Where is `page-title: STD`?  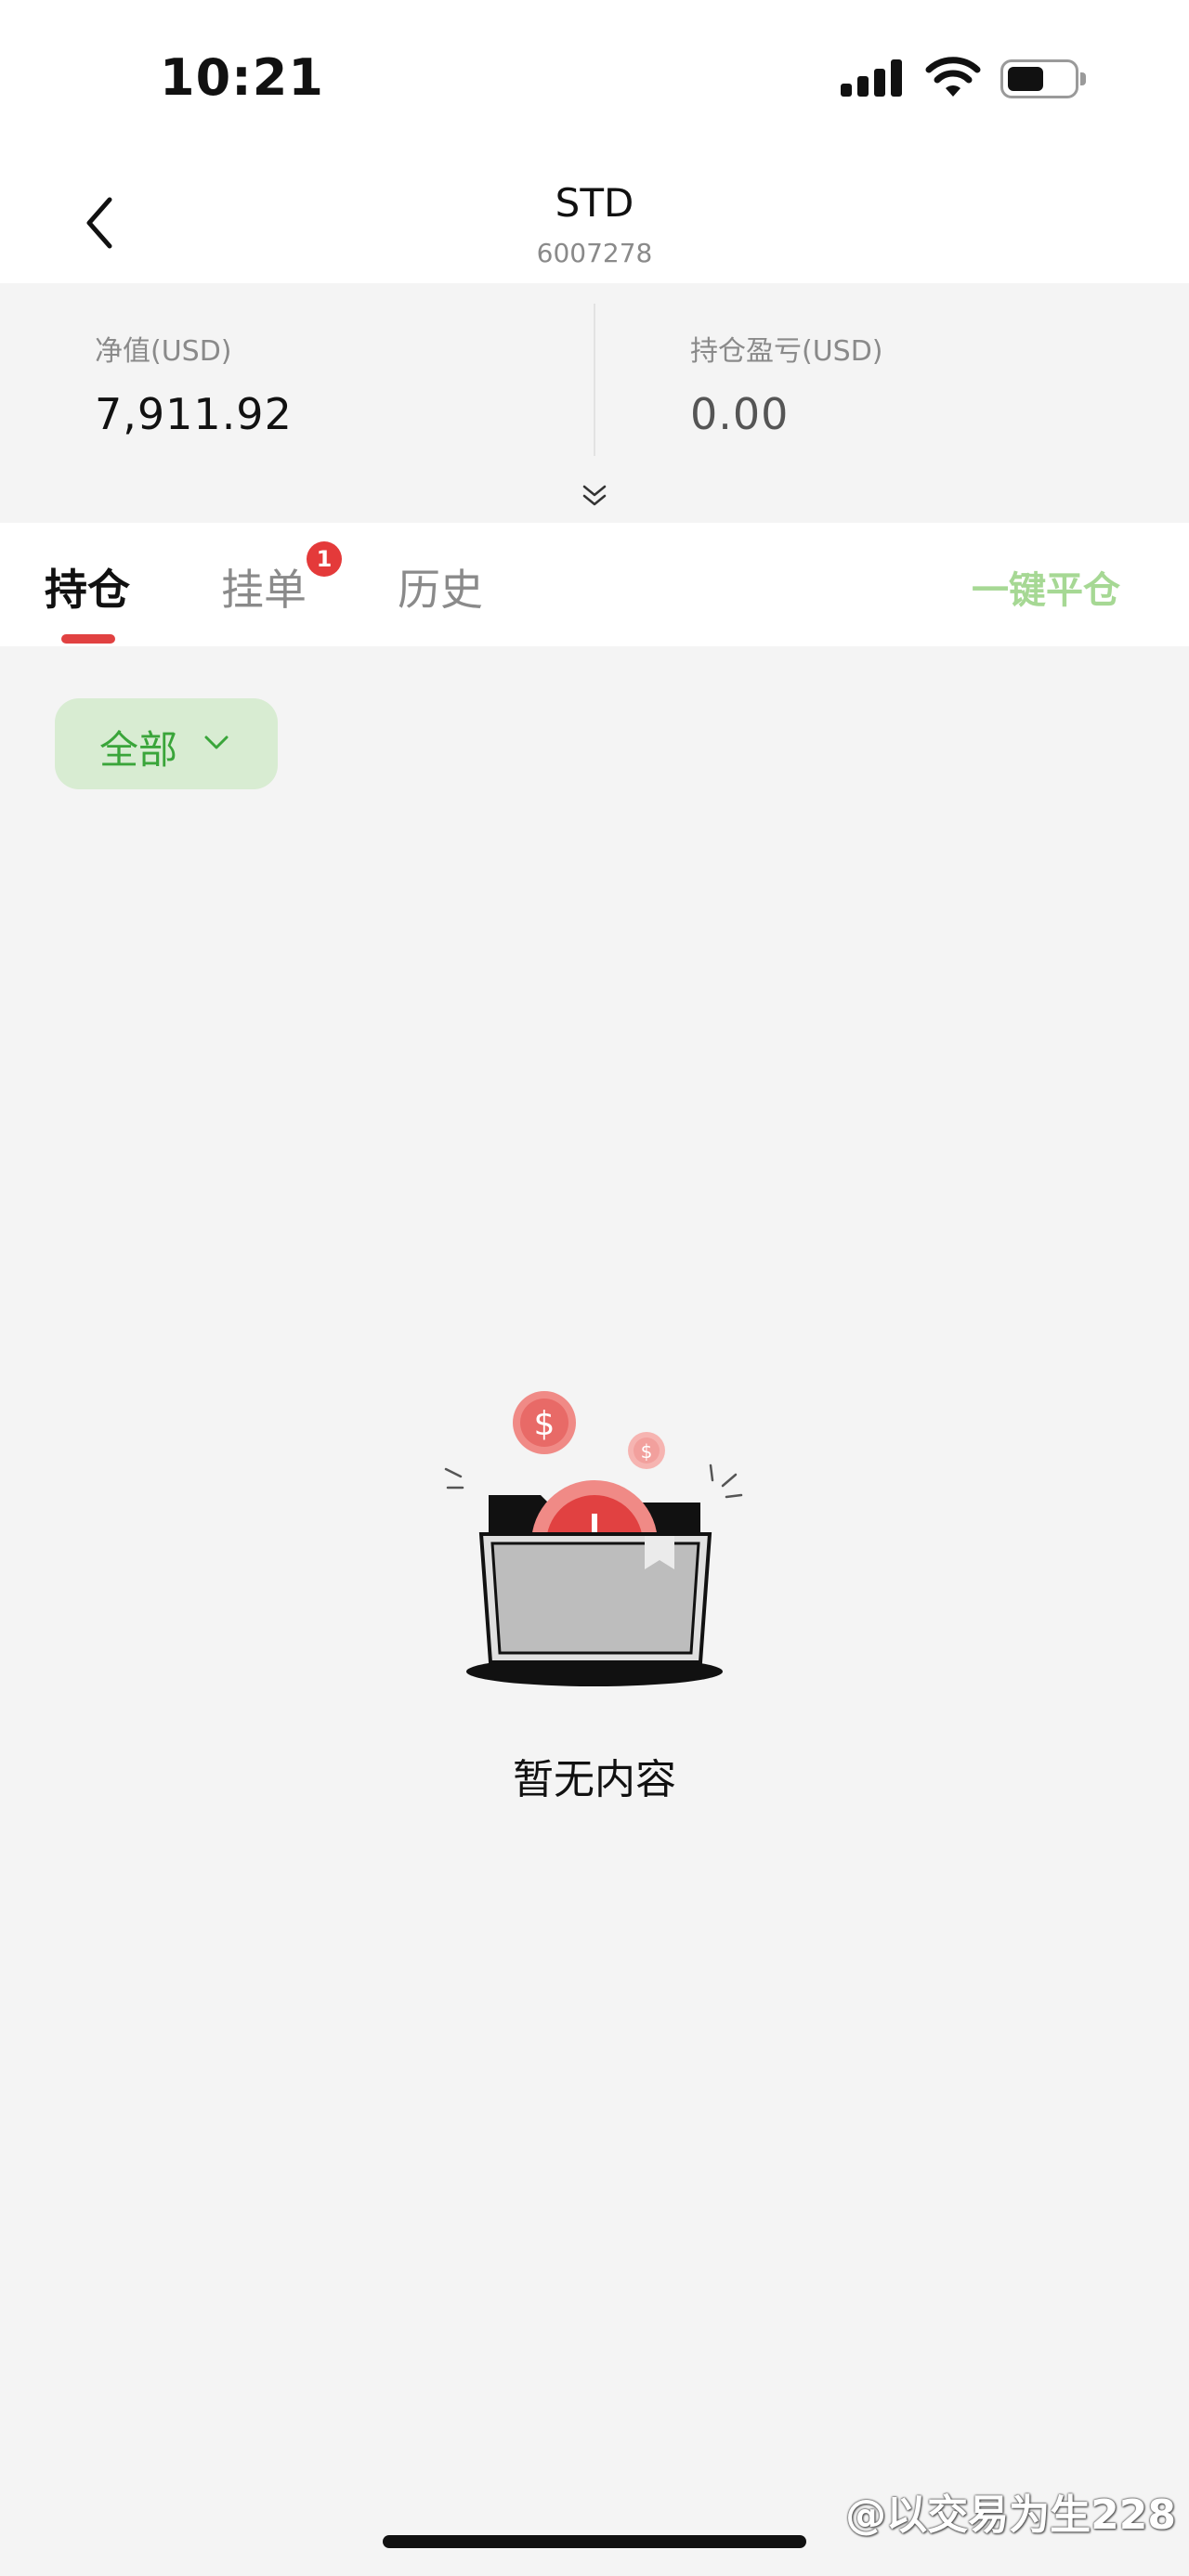 page-title: STD is located at coordinates (594, 203).